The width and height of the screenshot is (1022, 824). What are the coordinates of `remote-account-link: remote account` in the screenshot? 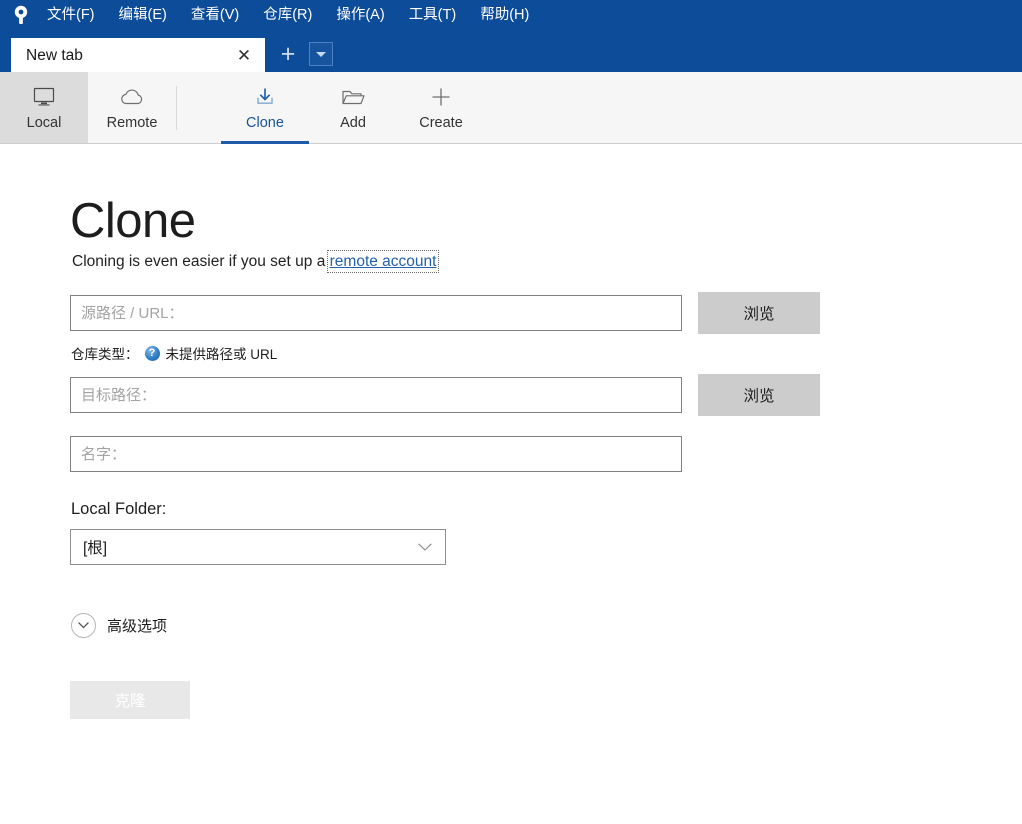 It's located at (383, 262).